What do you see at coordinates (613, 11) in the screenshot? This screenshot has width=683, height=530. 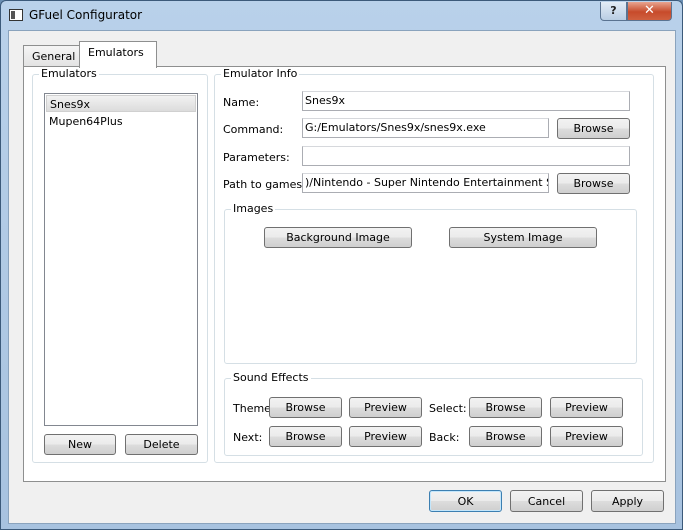 I see `help-button: ?` at bounding box center [613, 11].